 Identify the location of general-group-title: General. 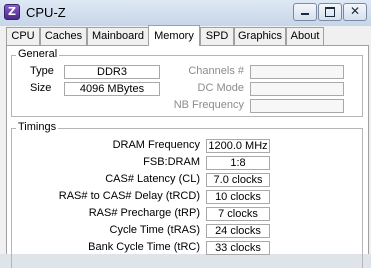
(38, 54).